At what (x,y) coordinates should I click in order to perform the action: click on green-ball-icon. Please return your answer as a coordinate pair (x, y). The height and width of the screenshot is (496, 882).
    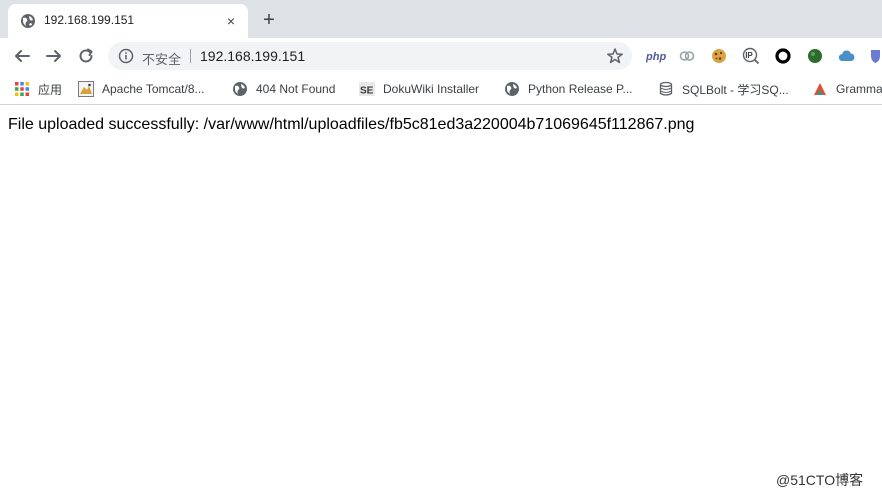
    Looking at the image, I should click on (815, 56).